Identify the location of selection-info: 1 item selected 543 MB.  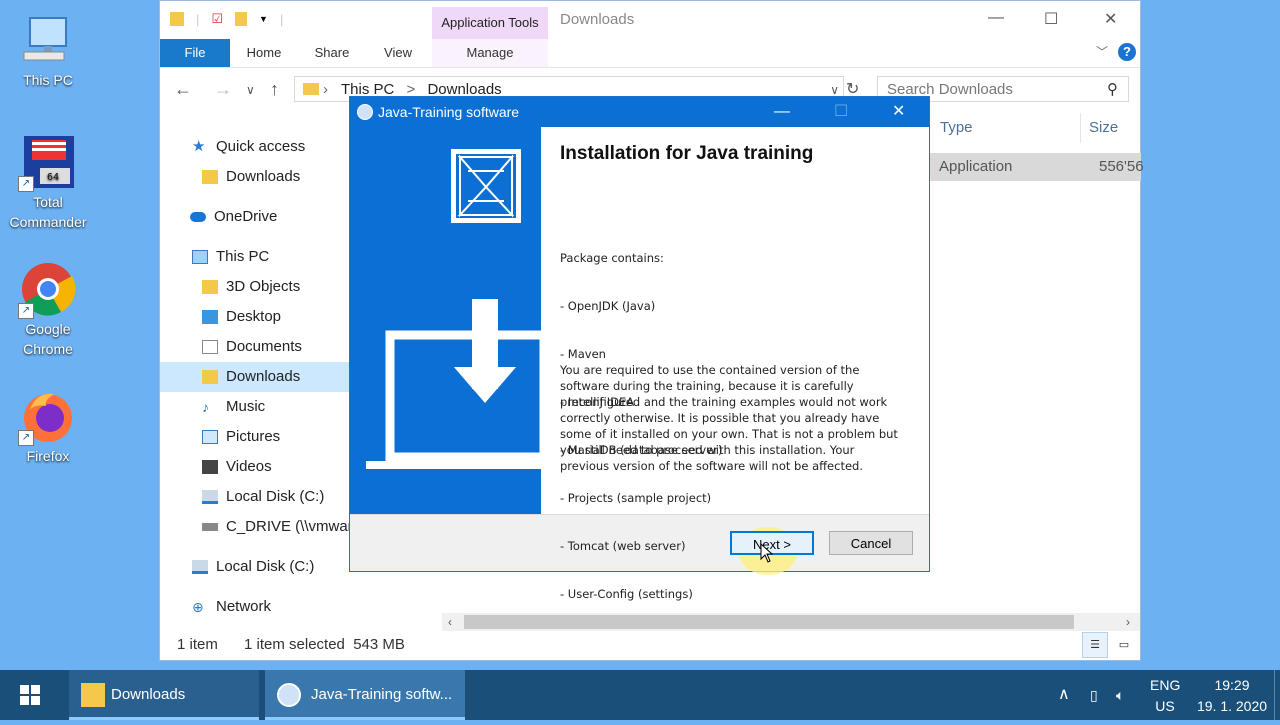
(324, 644).